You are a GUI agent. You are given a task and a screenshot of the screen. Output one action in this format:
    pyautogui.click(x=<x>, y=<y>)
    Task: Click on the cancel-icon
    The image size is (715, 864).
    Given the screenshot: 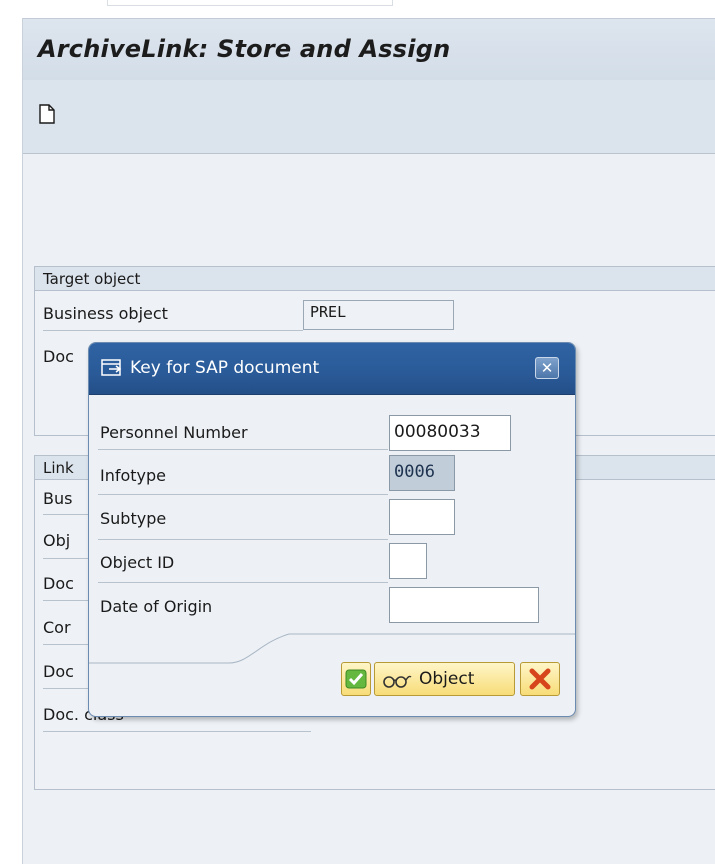 What is the action you would take?
    pyautogui.click(x=540, y=679)
    